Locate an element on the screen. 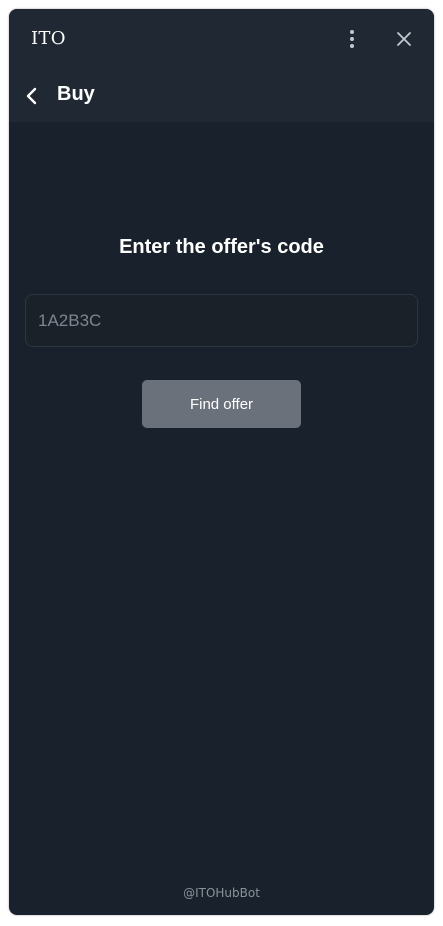 This screenshot has height=926, width=443. close-button is located at coordinates (404, 39).